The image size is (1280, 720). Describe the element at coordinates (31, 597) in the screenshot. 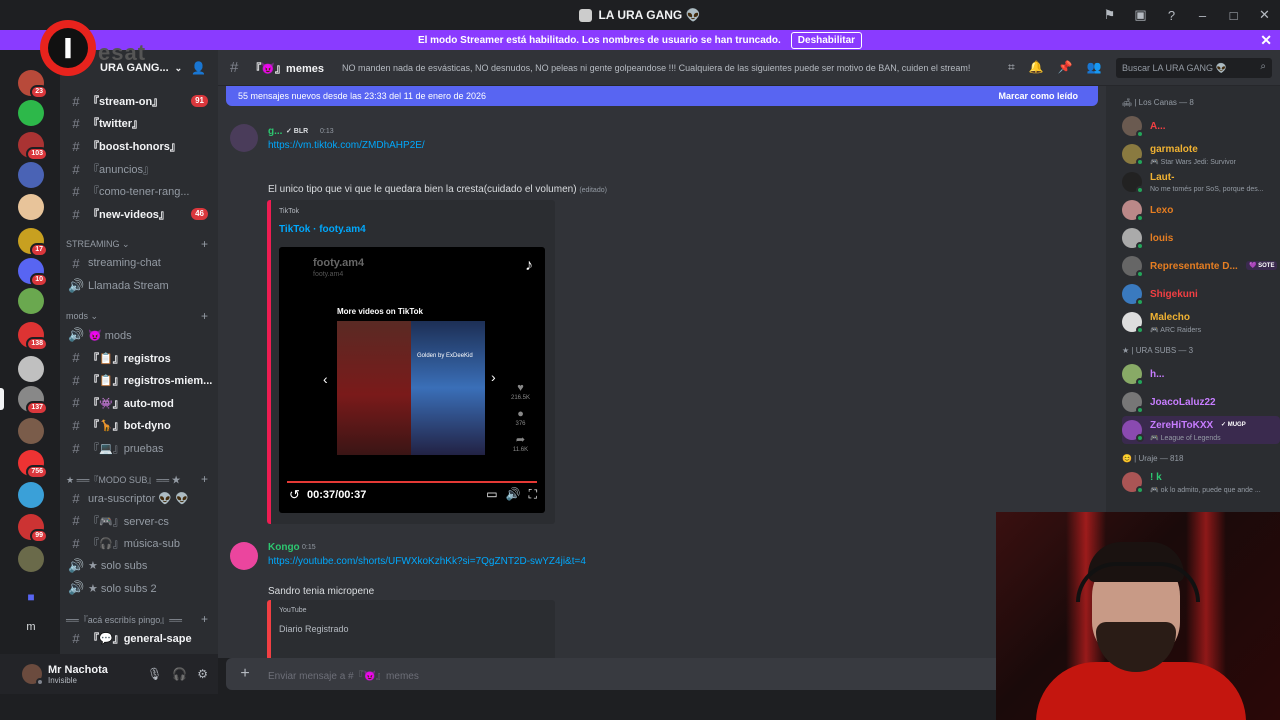

I see `folder-icon: ■` at that location.